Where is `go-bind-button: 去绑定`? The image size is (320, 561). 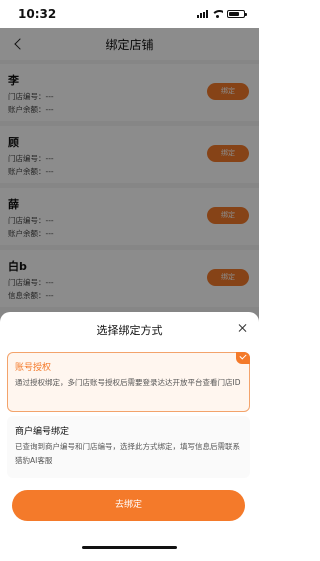
go-bind-button: 去绑定 is located at coordinates (128, 505).